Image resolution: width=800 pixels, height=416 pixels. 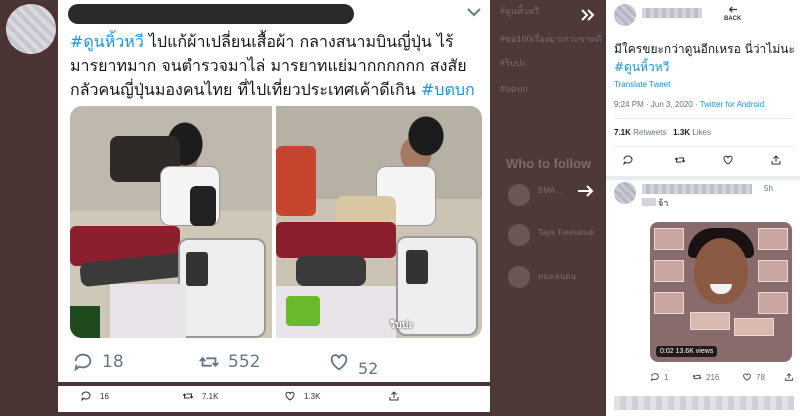 I want to click on hashtag-link: #บตบก, so click(x=448, y=89).